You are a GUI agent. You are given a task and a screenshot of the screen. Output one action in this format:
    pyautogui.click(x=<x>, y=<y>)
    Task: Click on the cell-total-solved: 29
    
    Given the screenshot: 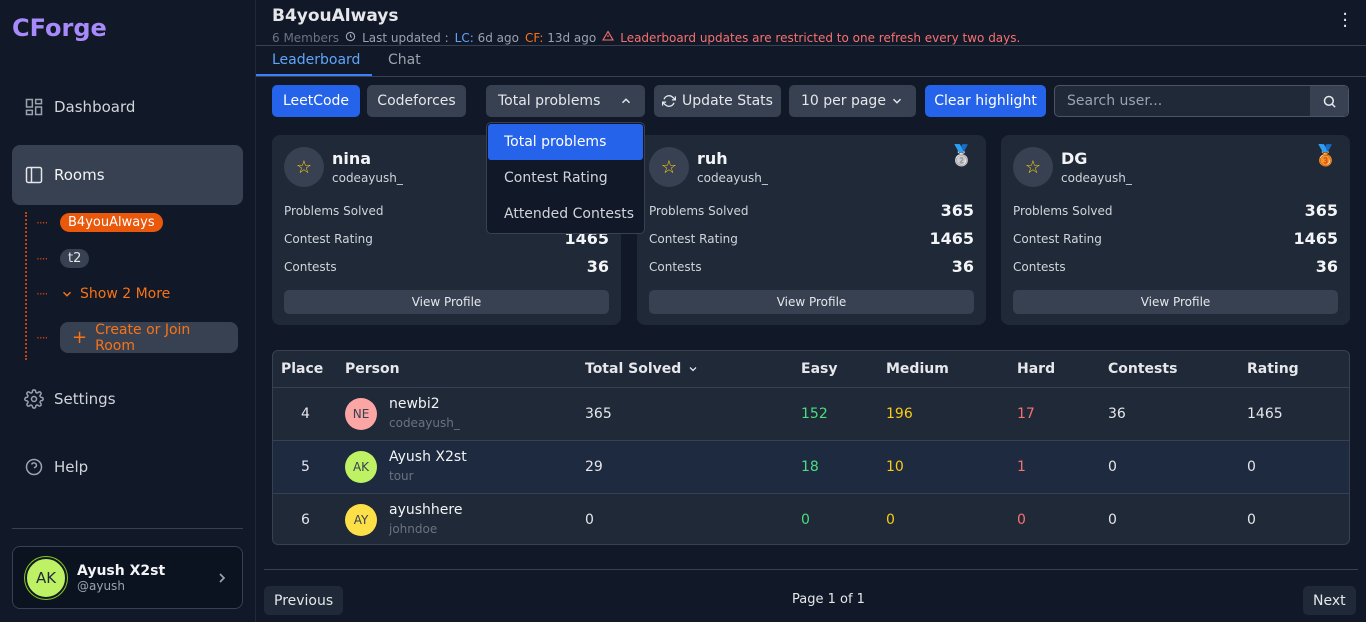 What is the action you would take?
    pyautogui.click(x=594, y=467)
    